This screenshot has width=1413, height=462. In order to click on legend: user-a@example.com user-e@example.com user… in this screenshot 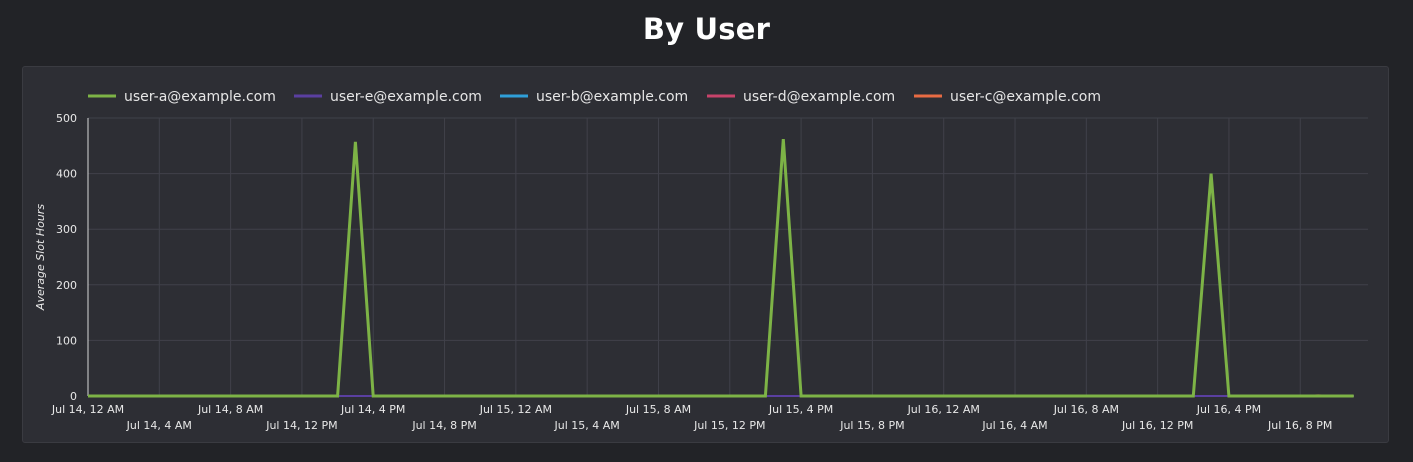, I will do `click(594, 97)`.